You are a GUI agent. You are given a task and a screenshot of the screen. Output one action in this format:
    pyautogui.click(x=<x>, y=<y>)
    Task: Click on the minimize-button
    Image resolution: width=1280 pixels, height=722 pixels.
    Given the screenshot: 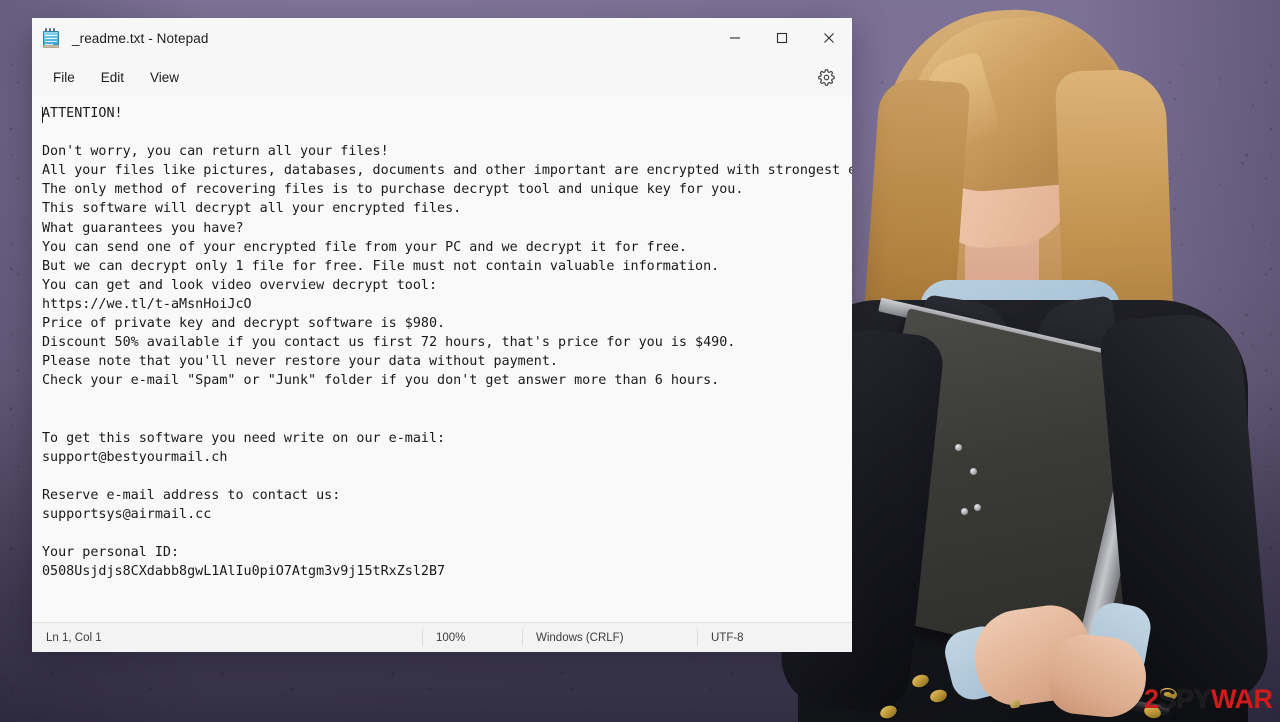 What is the action you would take?
    pyautogui.click(x=734, y=38)
    